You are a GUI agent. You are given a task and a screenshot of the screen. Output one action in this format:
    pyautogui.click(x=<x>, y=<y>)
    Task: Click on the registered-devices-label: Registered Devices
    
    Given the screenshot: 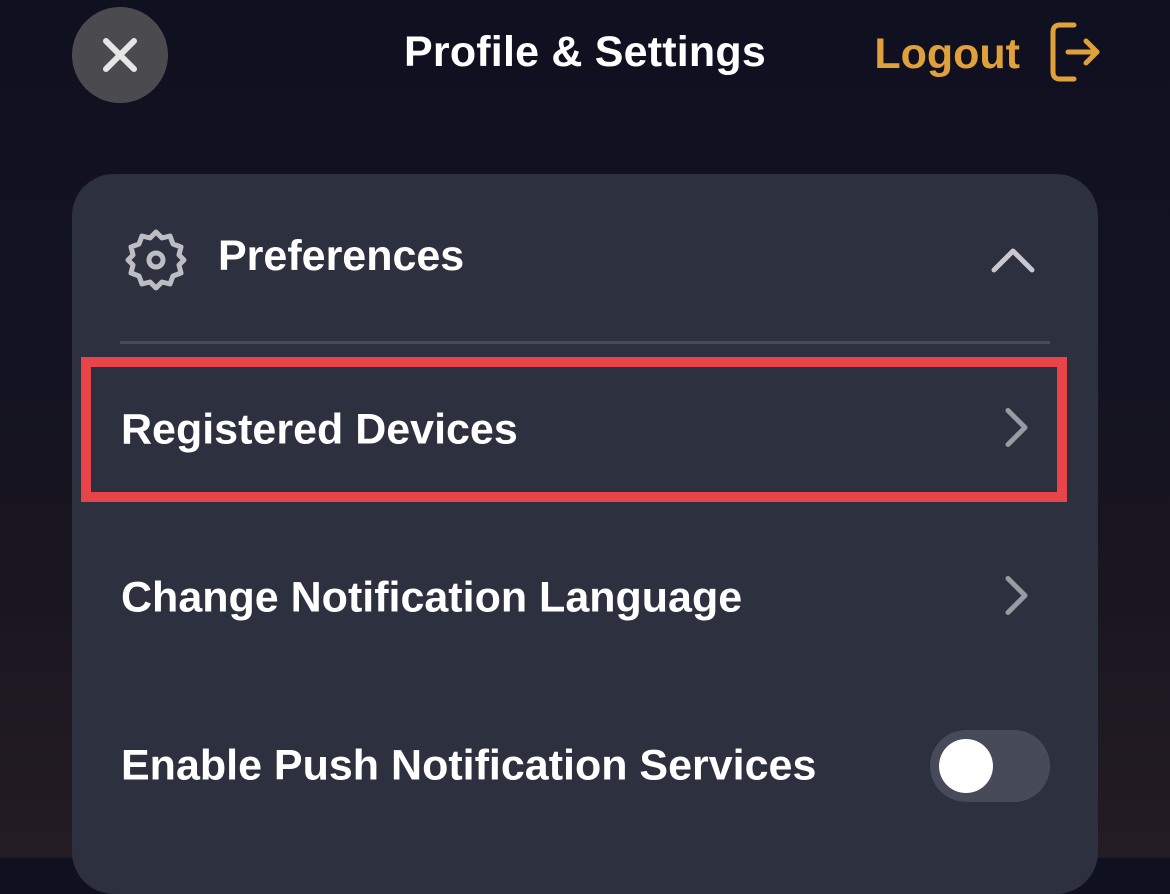 What is the action you would take?
    pyautogui.click(x=319, y=429)
    